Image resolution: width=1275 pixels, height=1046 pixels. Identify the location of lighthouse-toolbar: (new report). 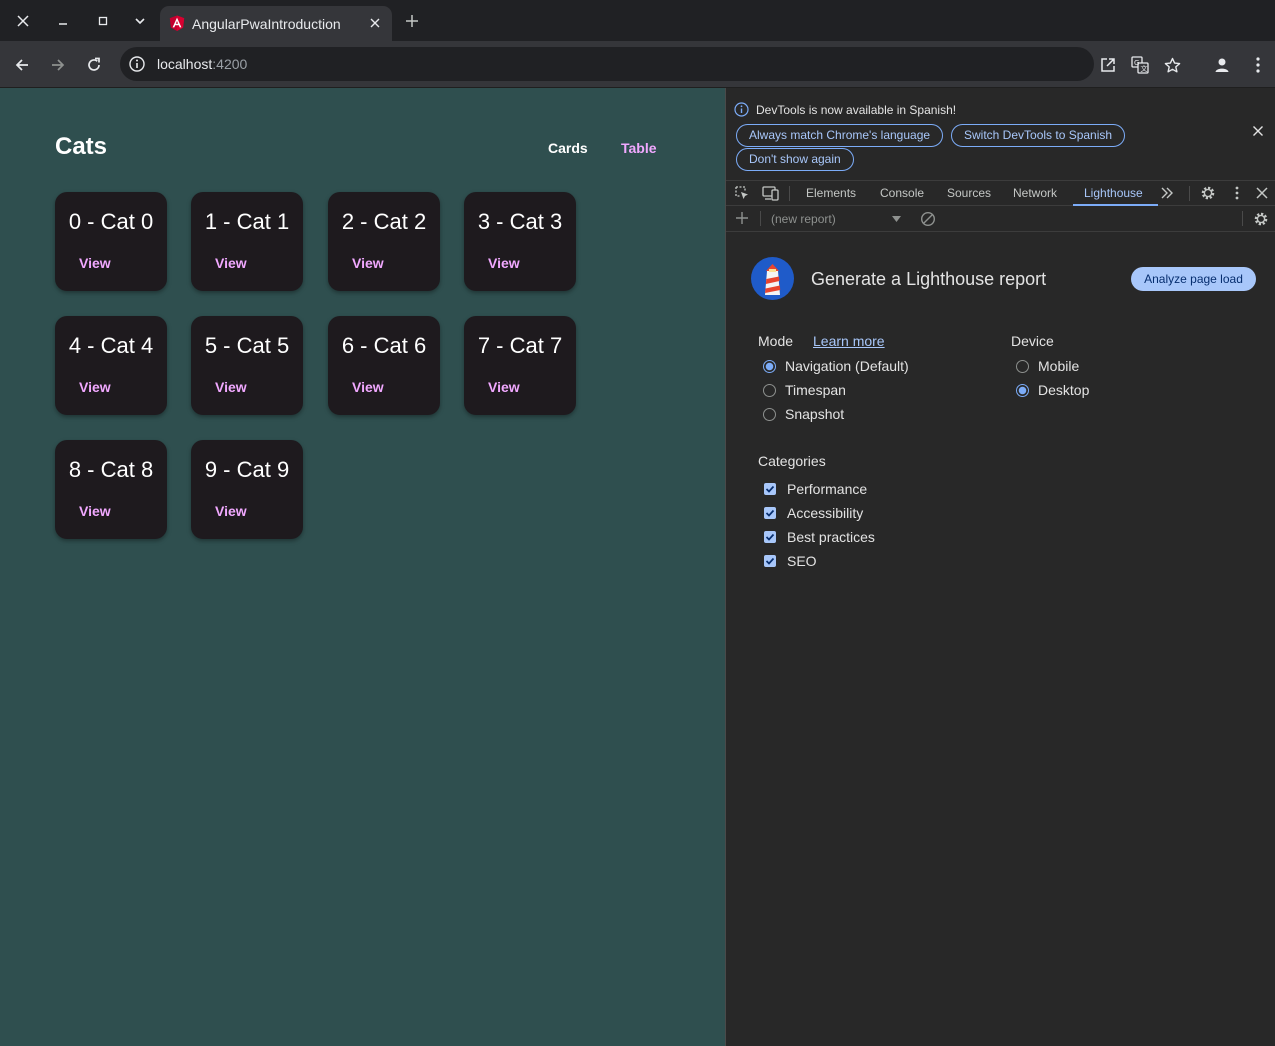
(1000, 219).